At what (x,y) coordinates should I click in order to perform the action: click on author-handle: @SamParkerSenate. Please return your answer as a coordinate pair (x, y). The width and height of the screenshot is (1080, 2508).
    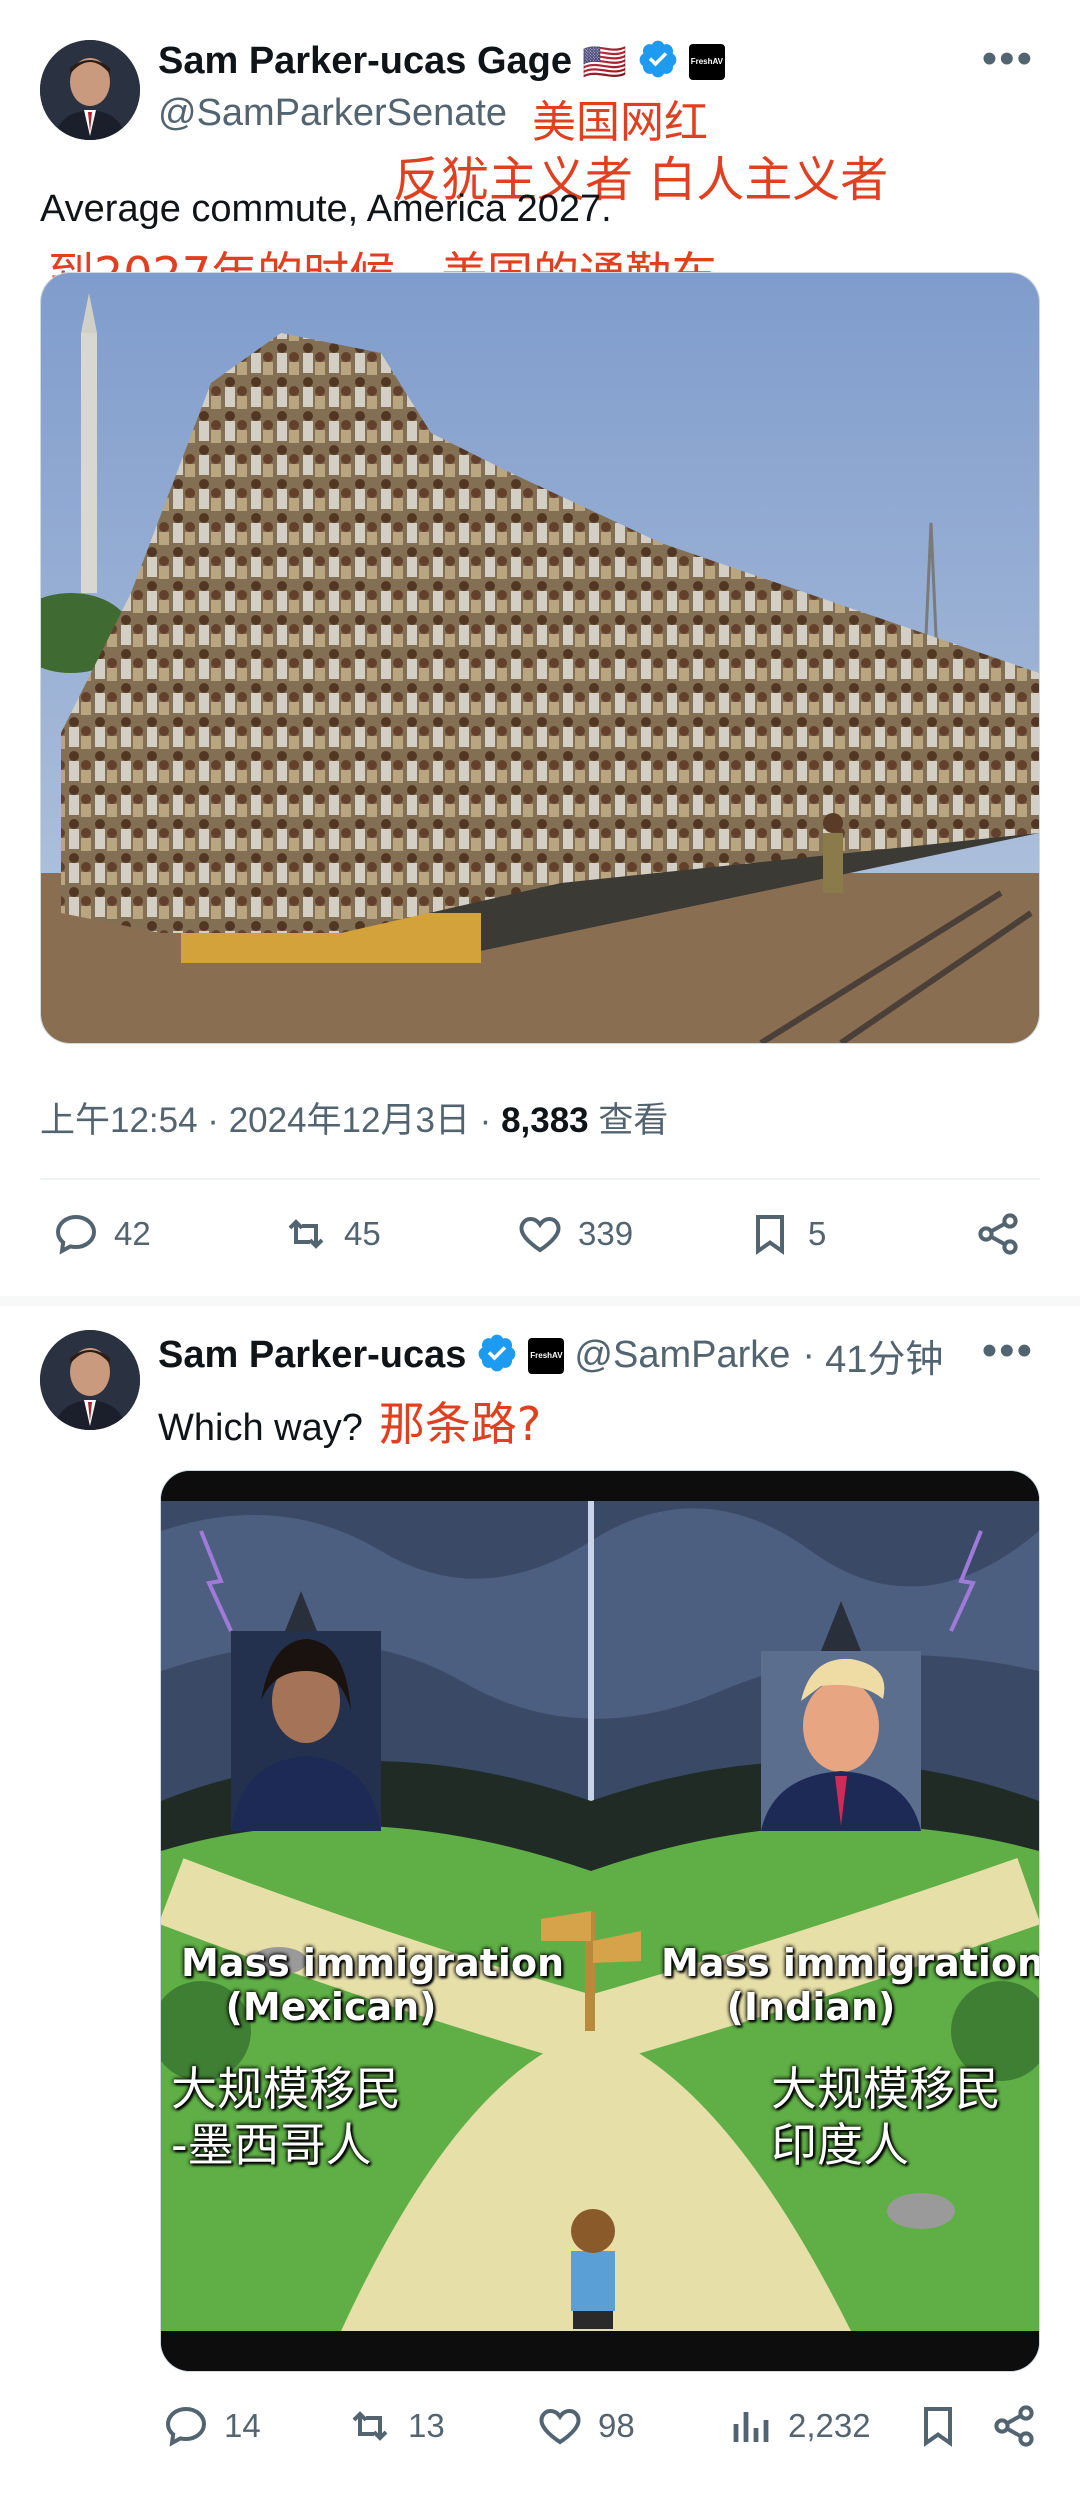
    Looking at the image, I should click on (332, 113).